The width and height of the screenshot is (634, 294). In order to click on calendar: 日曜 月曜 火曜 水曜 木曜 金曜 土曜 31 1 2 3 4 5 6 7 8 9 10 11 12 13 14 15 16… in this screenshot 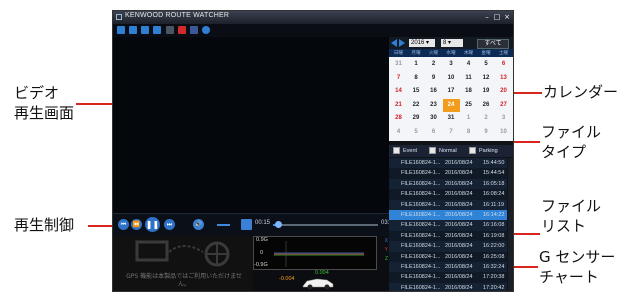, I will do `click(451, 95)`.